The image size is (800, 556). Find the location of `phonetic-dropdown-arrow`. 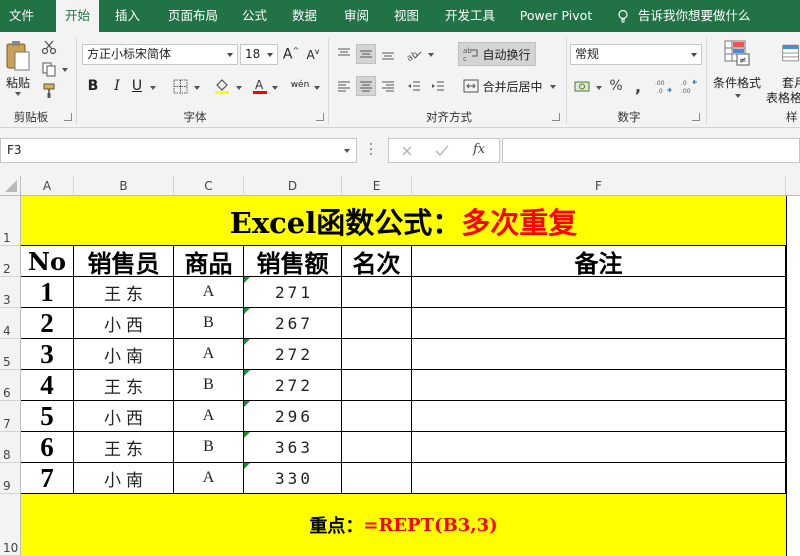

phonetic-dropdown-arrow is located at coordinates (317, 88).